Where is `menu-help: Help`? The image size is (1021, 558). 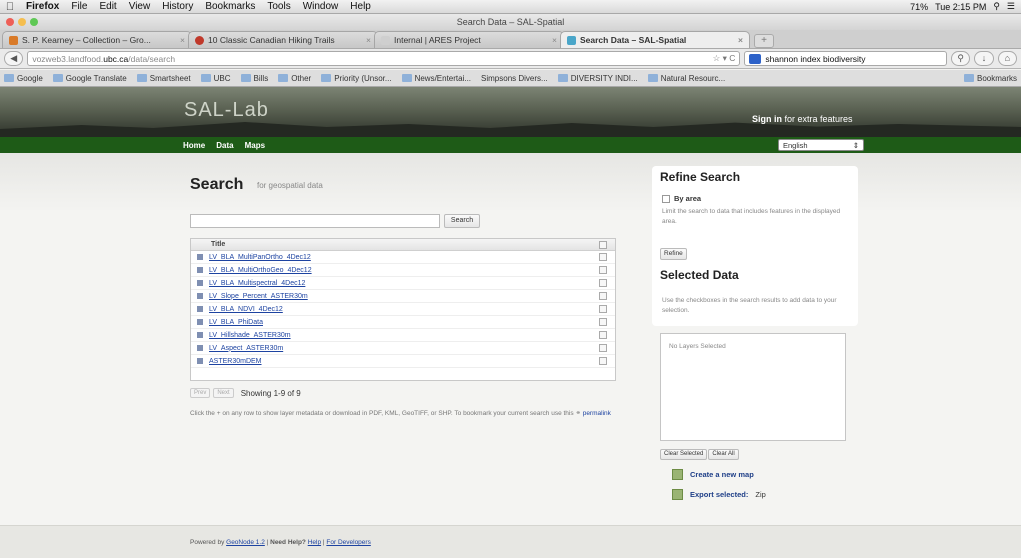
menu-help: Help is located at coordinates (360, 6).